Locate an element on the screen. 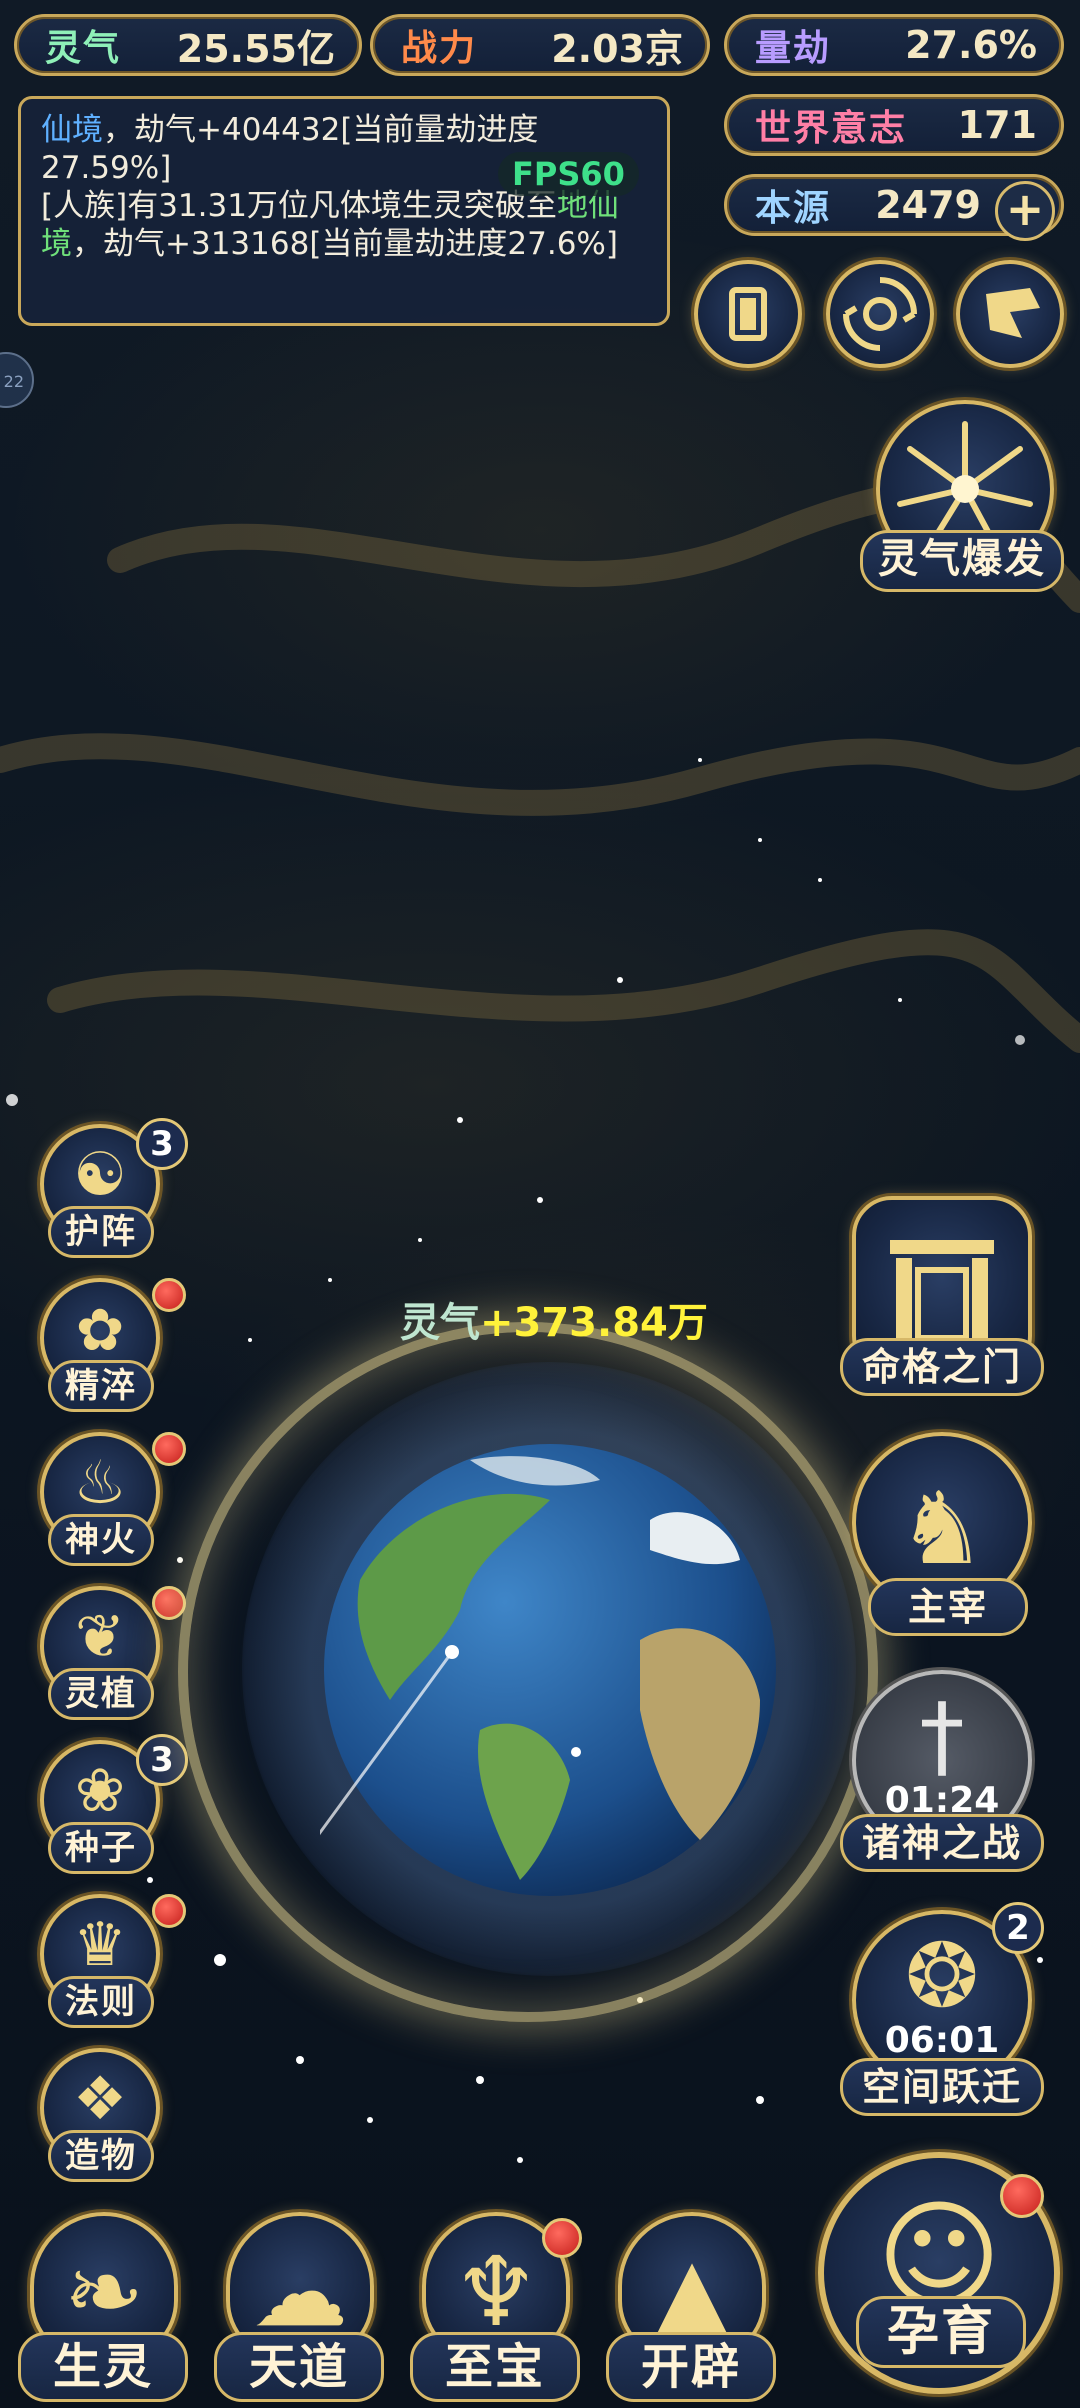 The width and height of the screenshot is (1080, 2408). dragon-icon: ♞ is located at coordinates (942, 1528).